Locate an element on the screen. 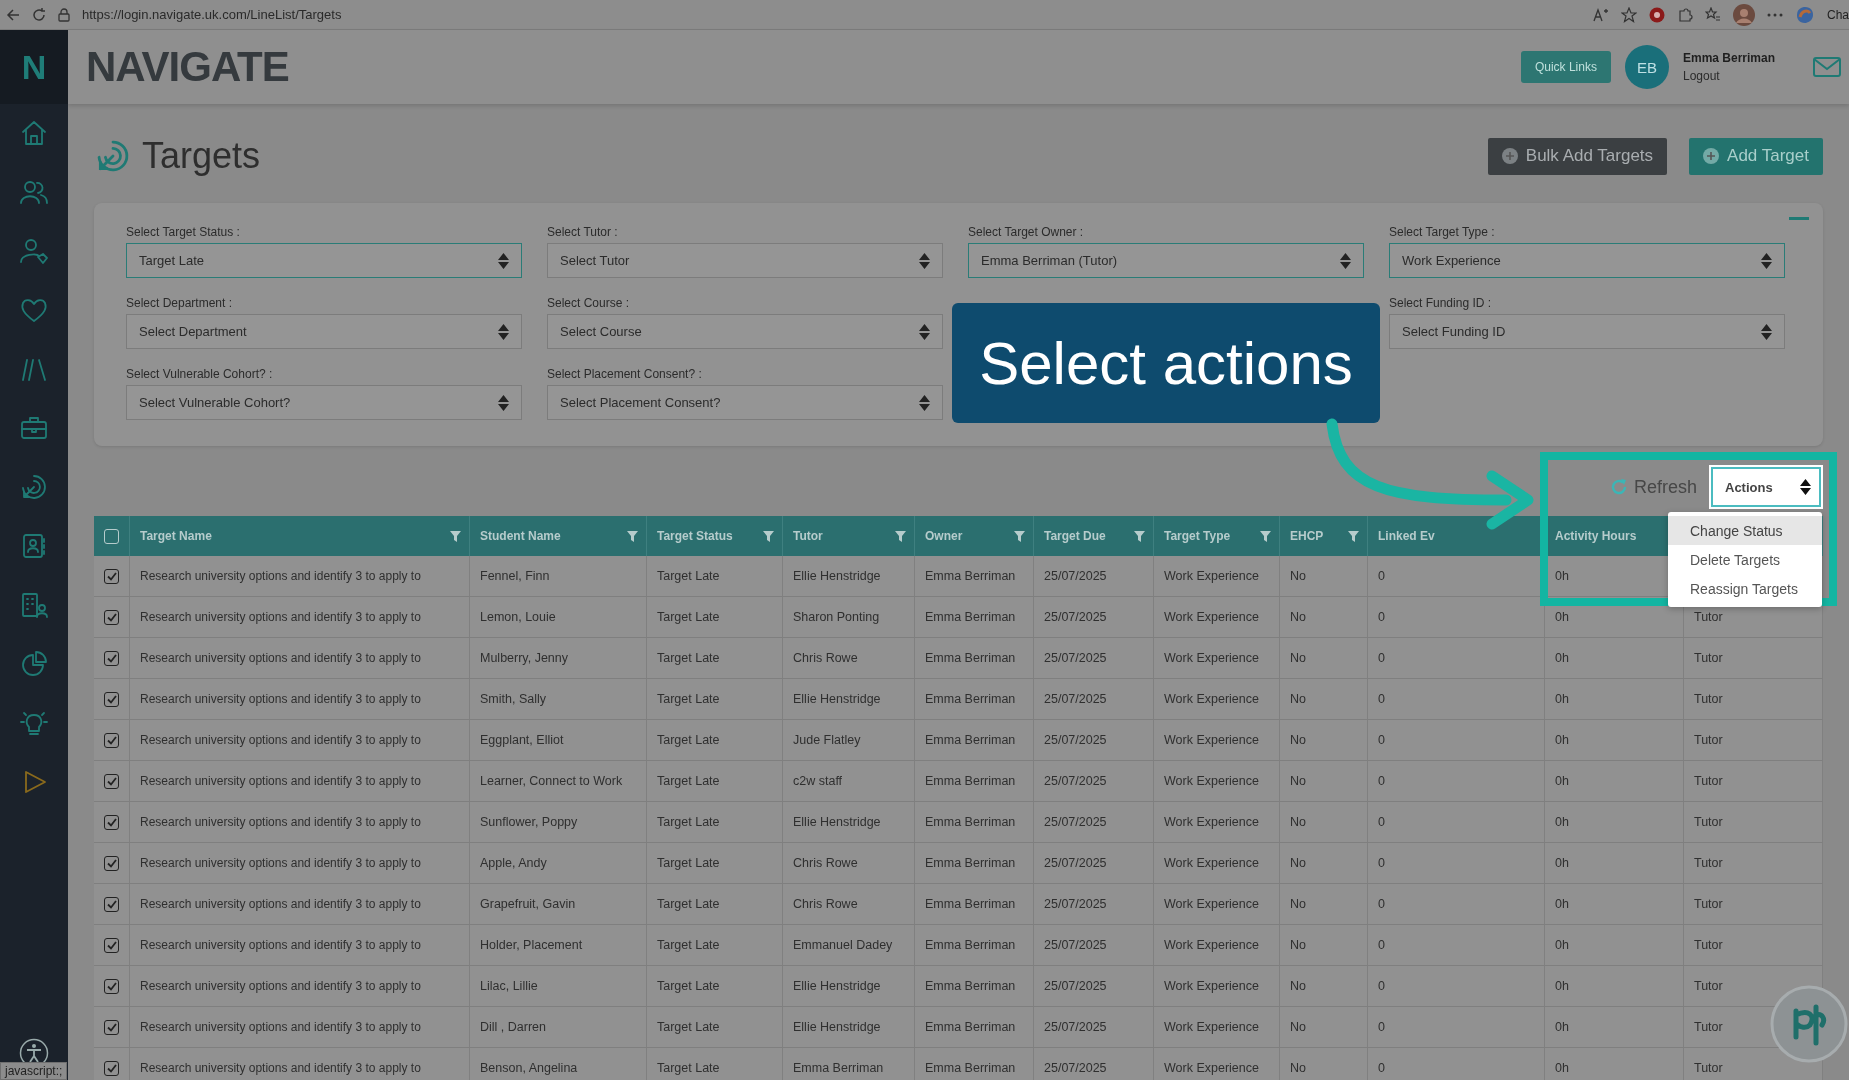 This screenshot has height=1080, width=1849. address-bar: https://login.navigate.uk.com/LineList/Targets is located at coordinates (212, 14).